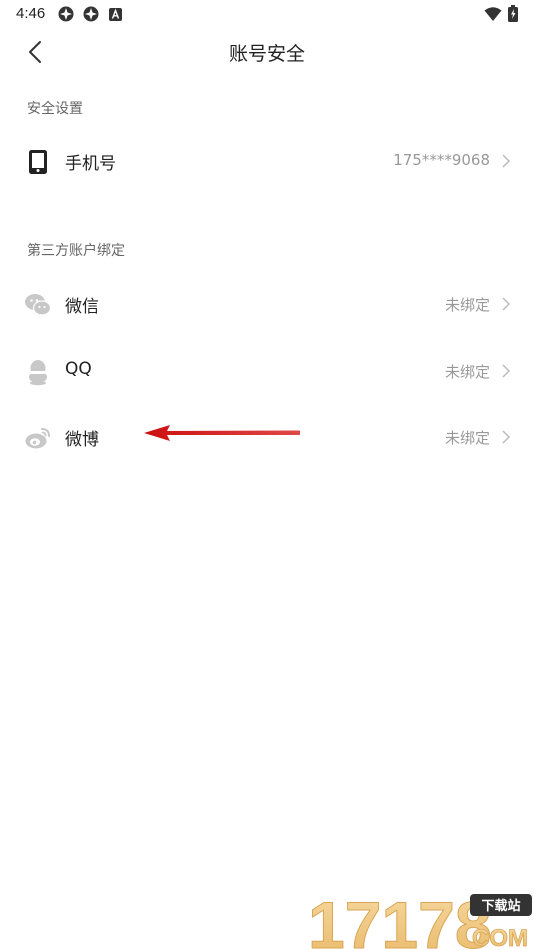  I want to click on page-title: 账号安全, so click(266, 54).